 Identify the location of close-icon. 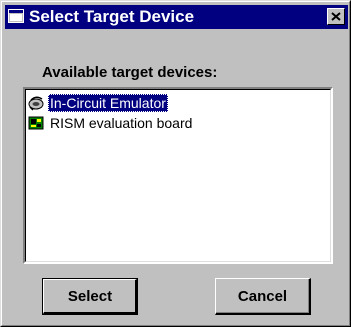
(336, 16).